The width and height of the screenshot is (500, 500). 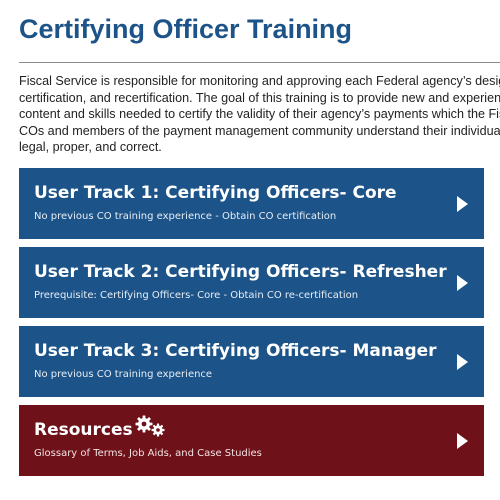 I want to click on intro-line: legal, proper, and correct., so click(x=90, y=147).